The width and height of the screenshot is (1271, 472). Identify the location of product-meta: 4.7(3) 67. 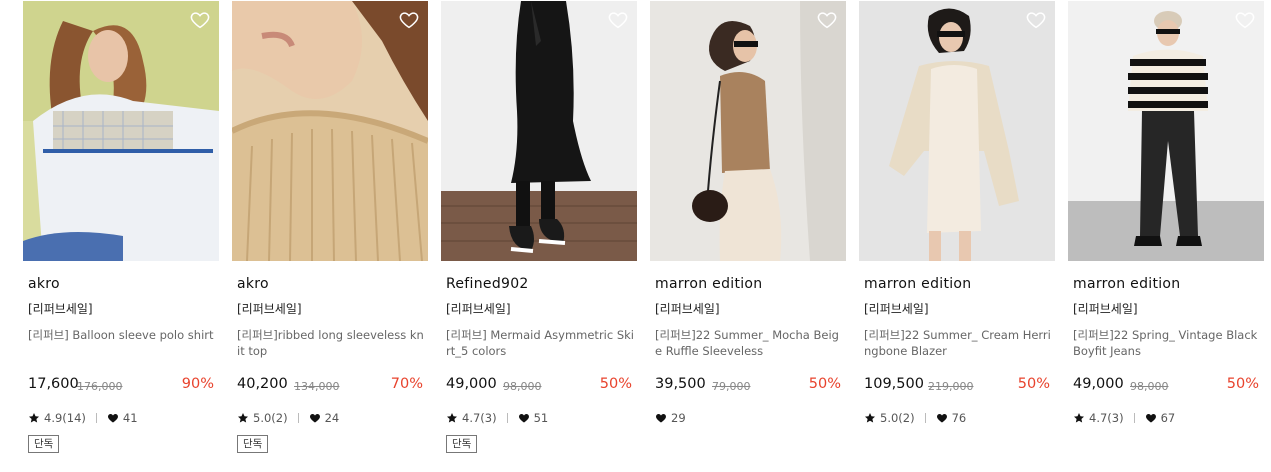
(1124, 418).